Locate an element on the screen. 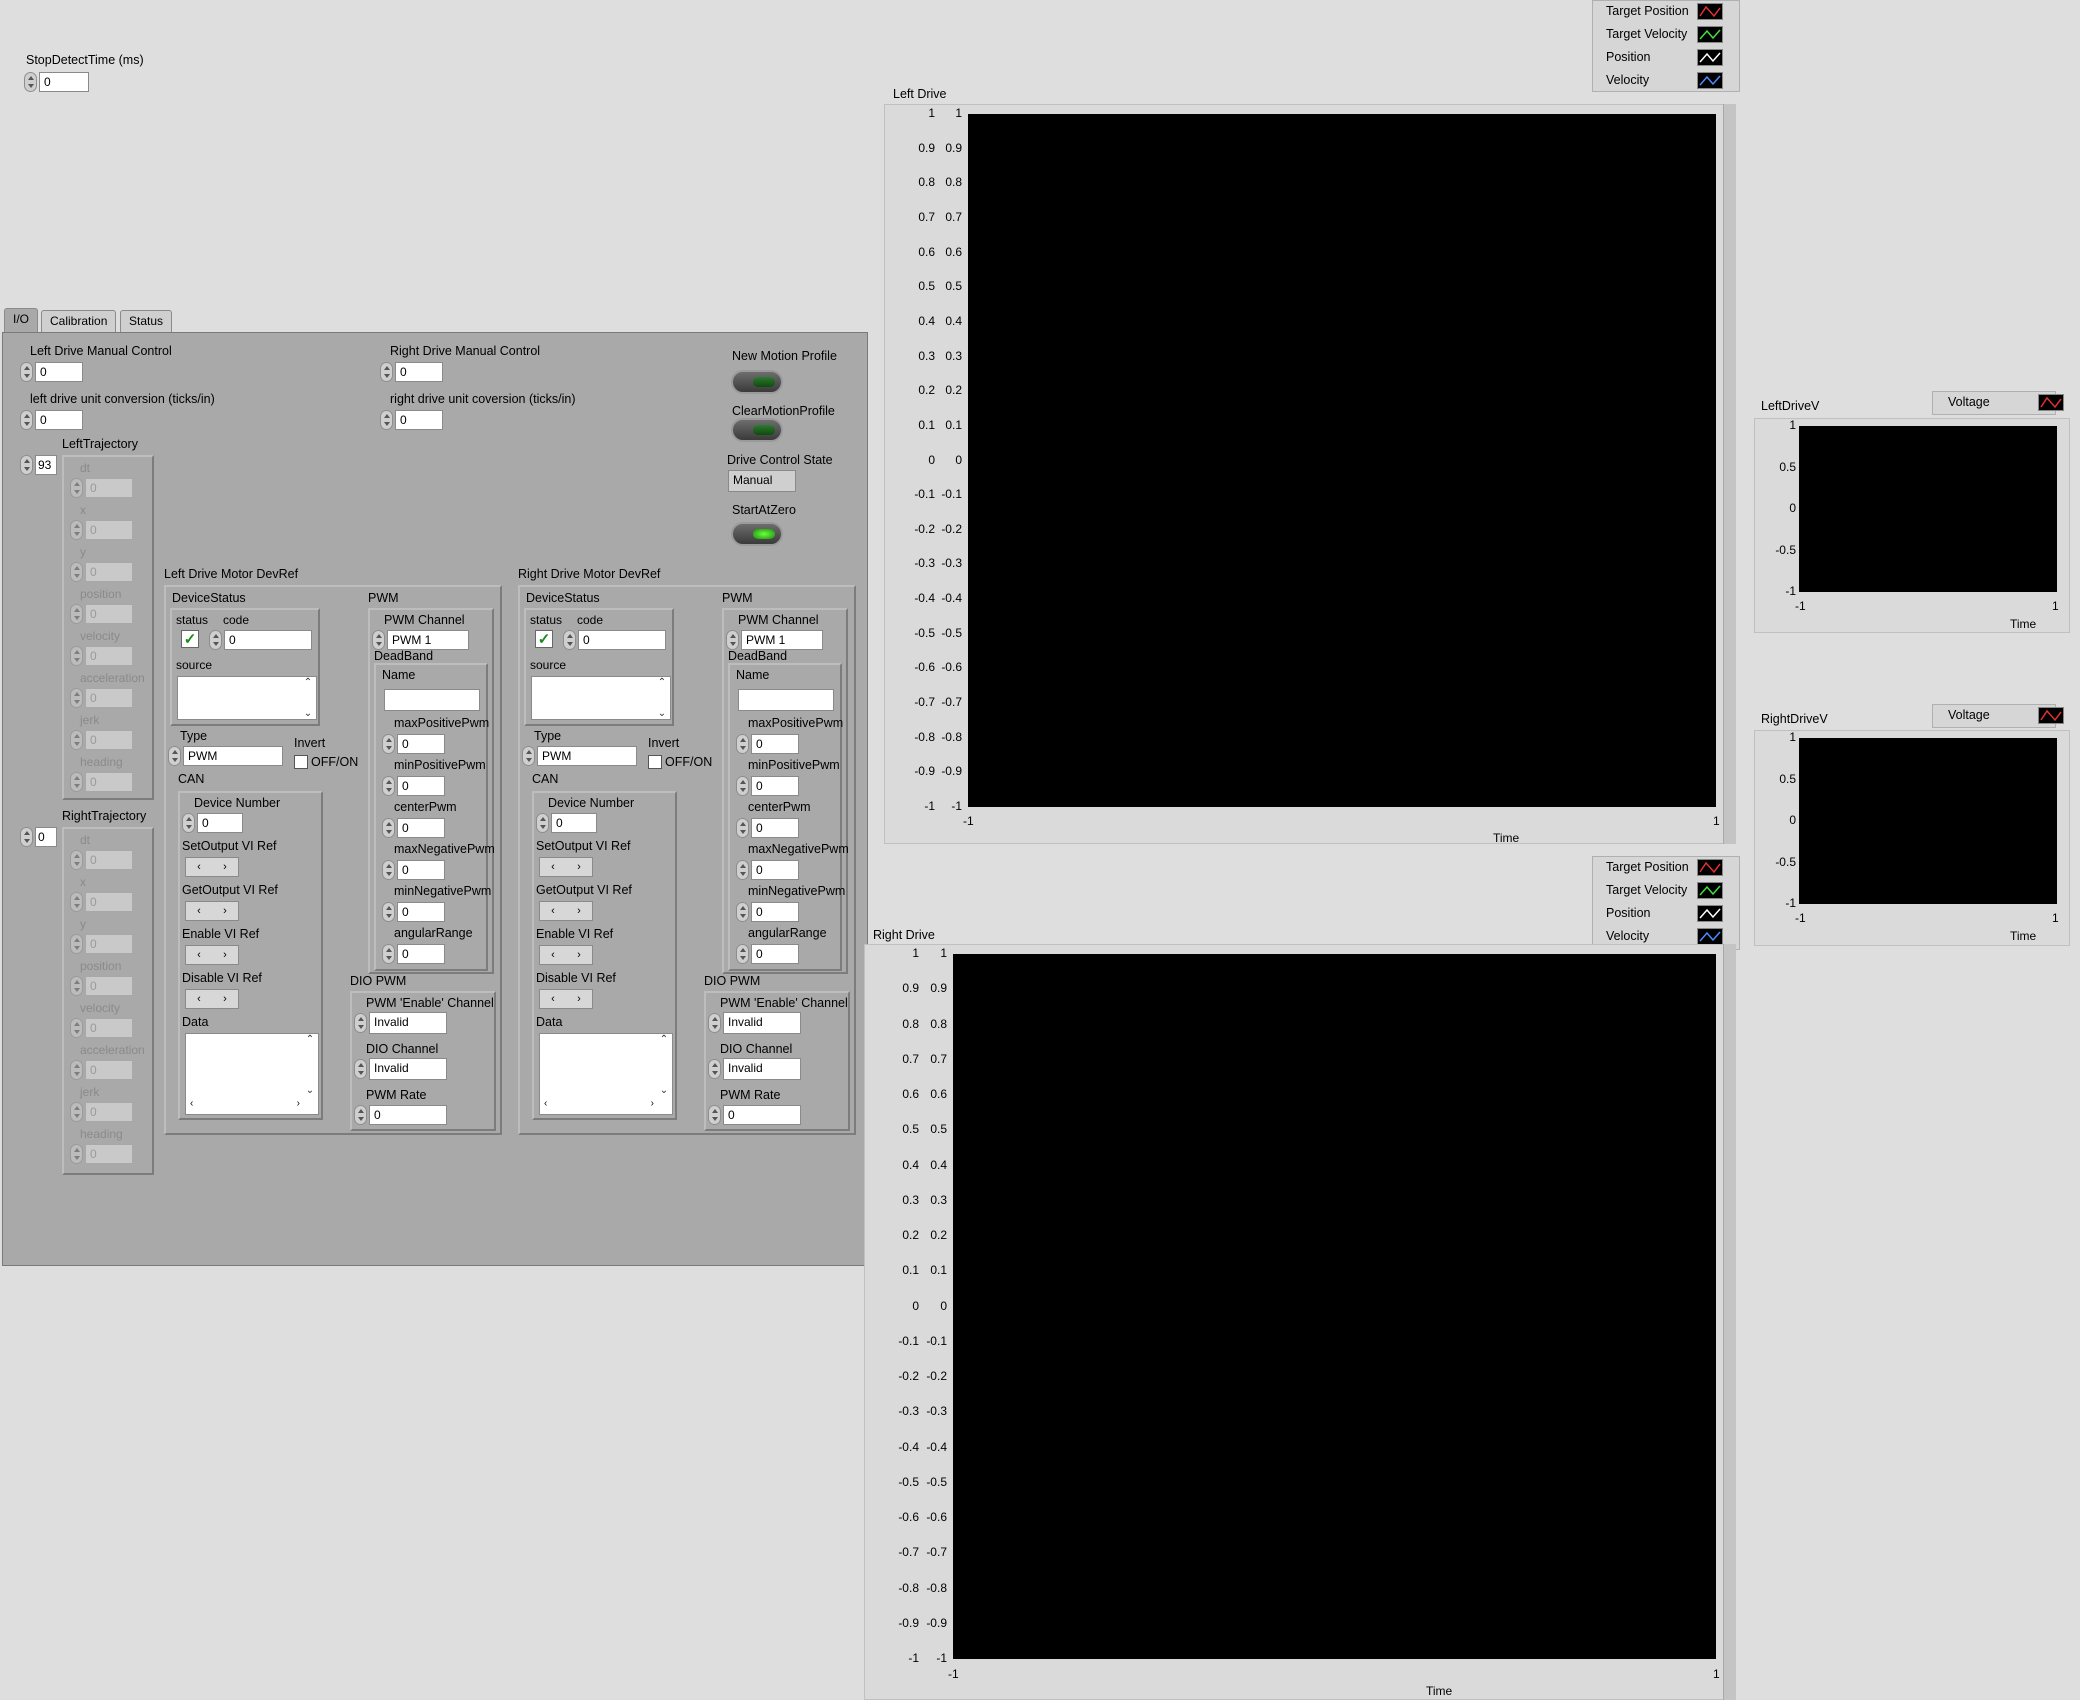 This screenshot has height=1700, width=2080. left-name-input is located at coordinates (432, 700).